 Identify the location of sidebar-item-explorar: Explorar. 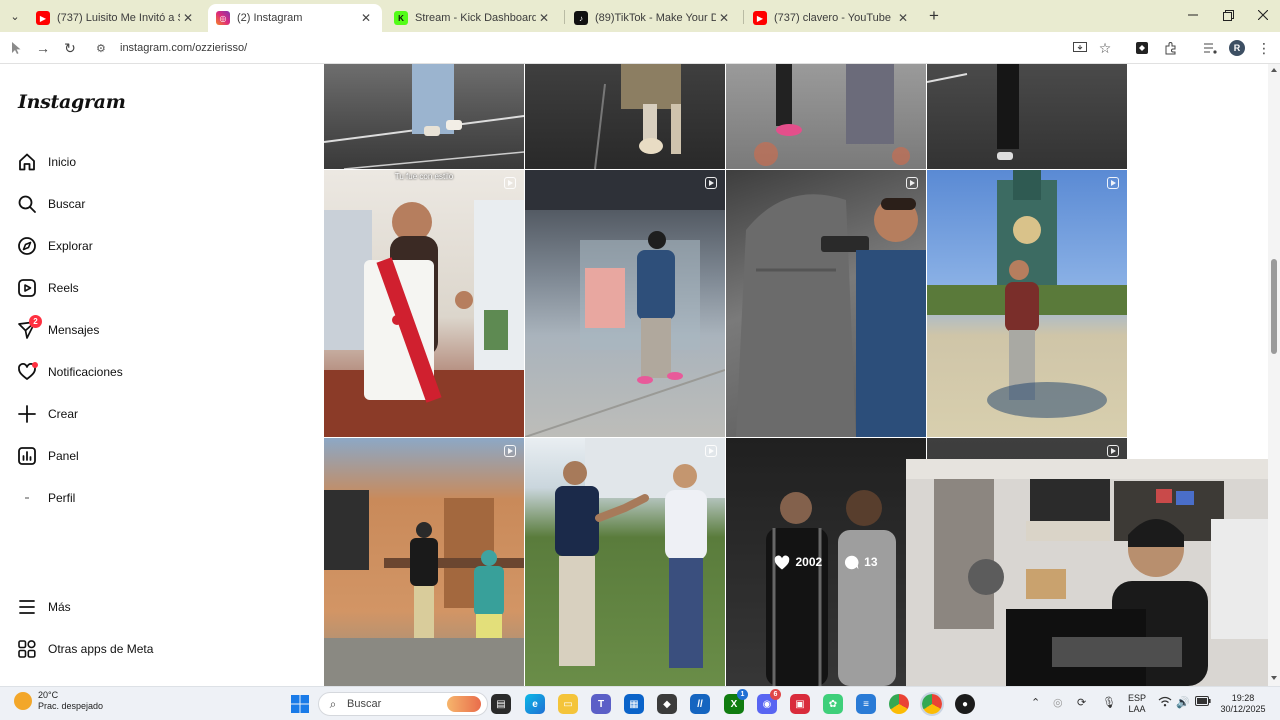
(54, 246).